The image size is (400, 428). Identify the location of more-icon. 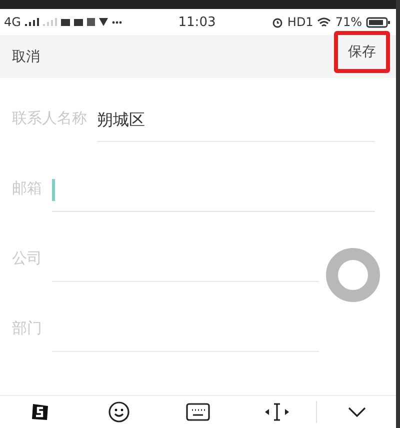
(117, 22).